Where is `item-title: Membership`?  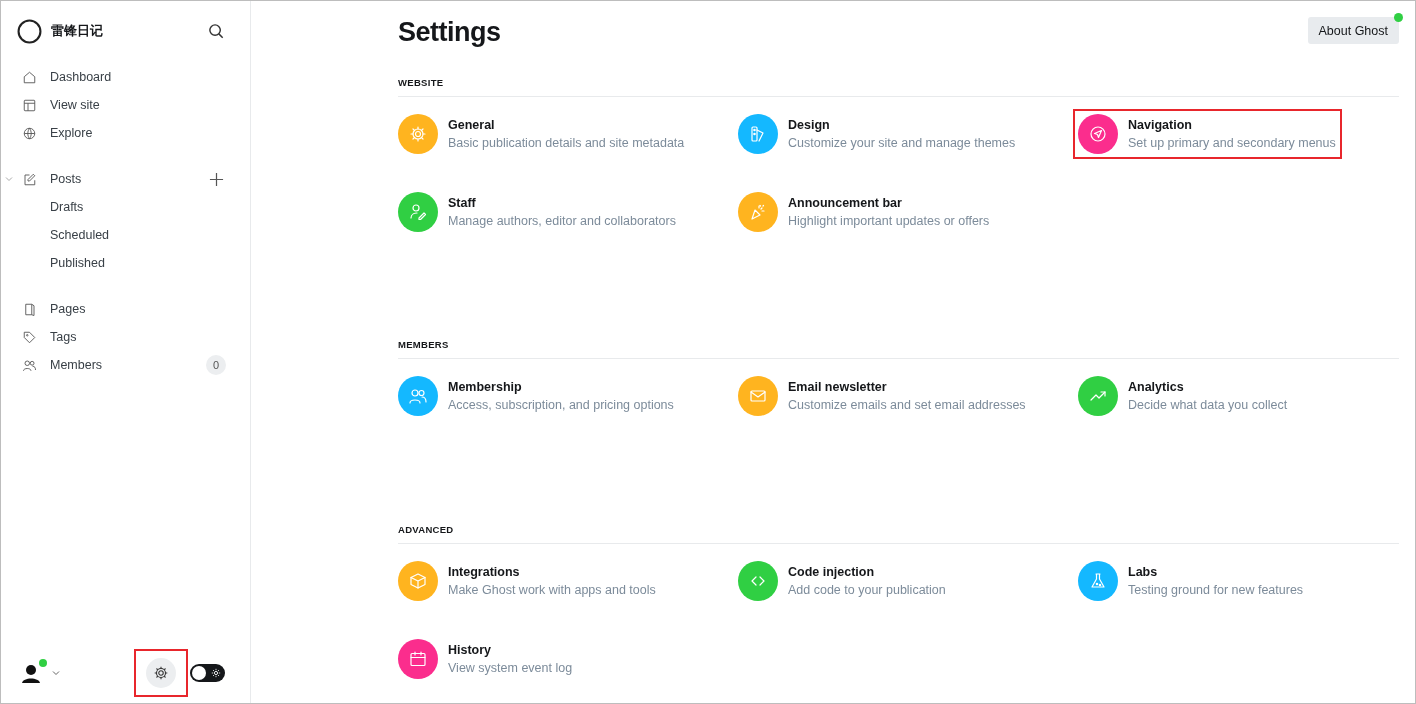 item-title: Membership is located at coordinates (485, 387).